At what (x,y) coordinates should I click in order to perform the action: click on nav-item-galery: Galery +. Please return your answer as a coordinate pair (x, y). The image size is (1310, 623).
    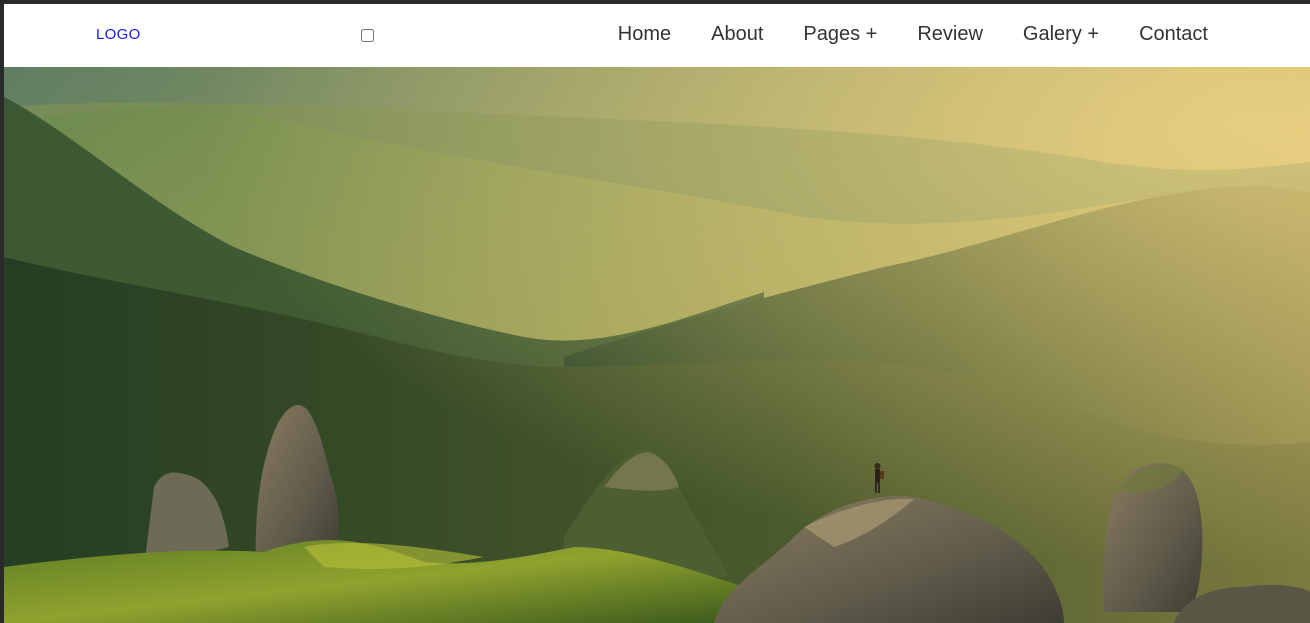
    Looking at the image, I should click on (1061, 34).